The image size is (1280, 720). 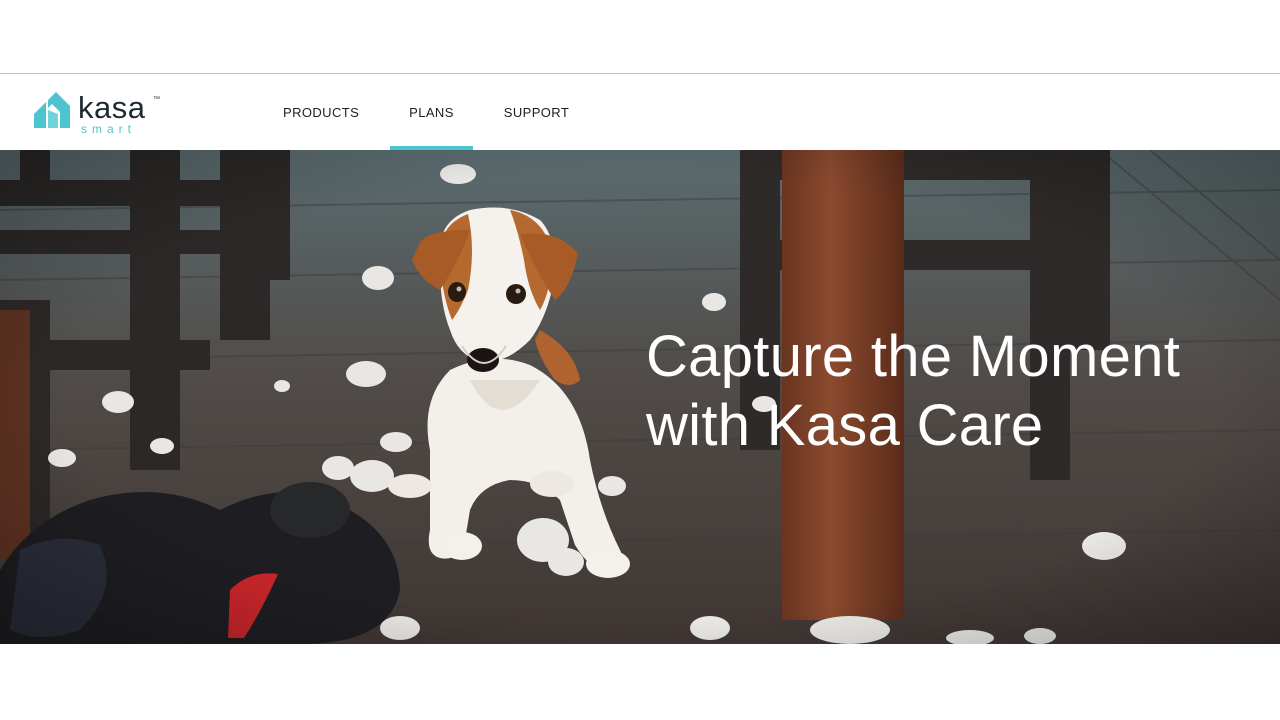 I want to click on nav-item-products: PRODUCTS, so click(x=321, y=112).